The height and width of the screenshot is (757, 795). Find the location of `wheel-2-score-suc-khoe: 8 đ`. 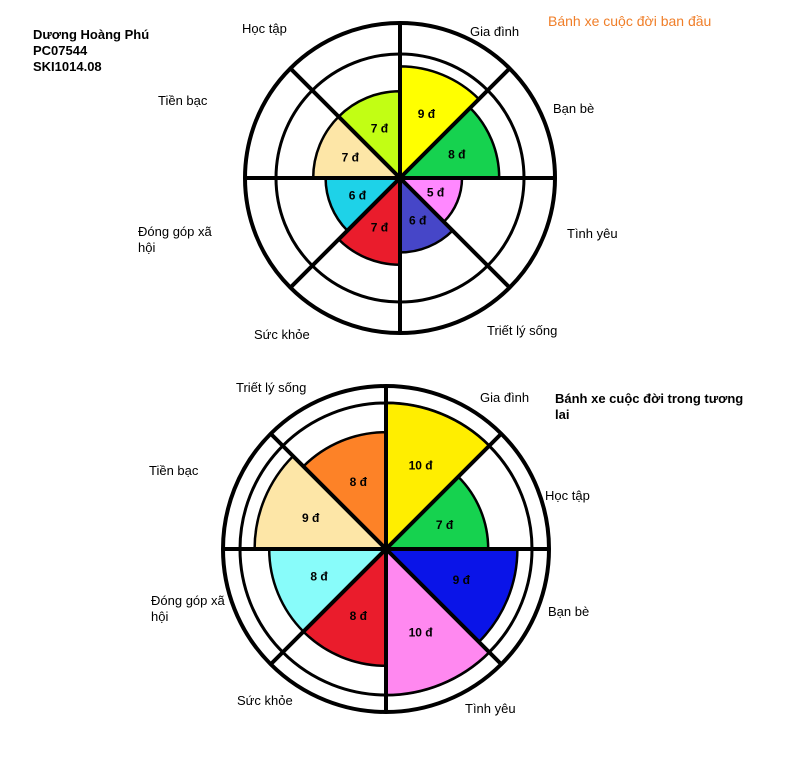

wheel-2-score-suc-khoe: 8 đ is located at coordinates (359, 616).